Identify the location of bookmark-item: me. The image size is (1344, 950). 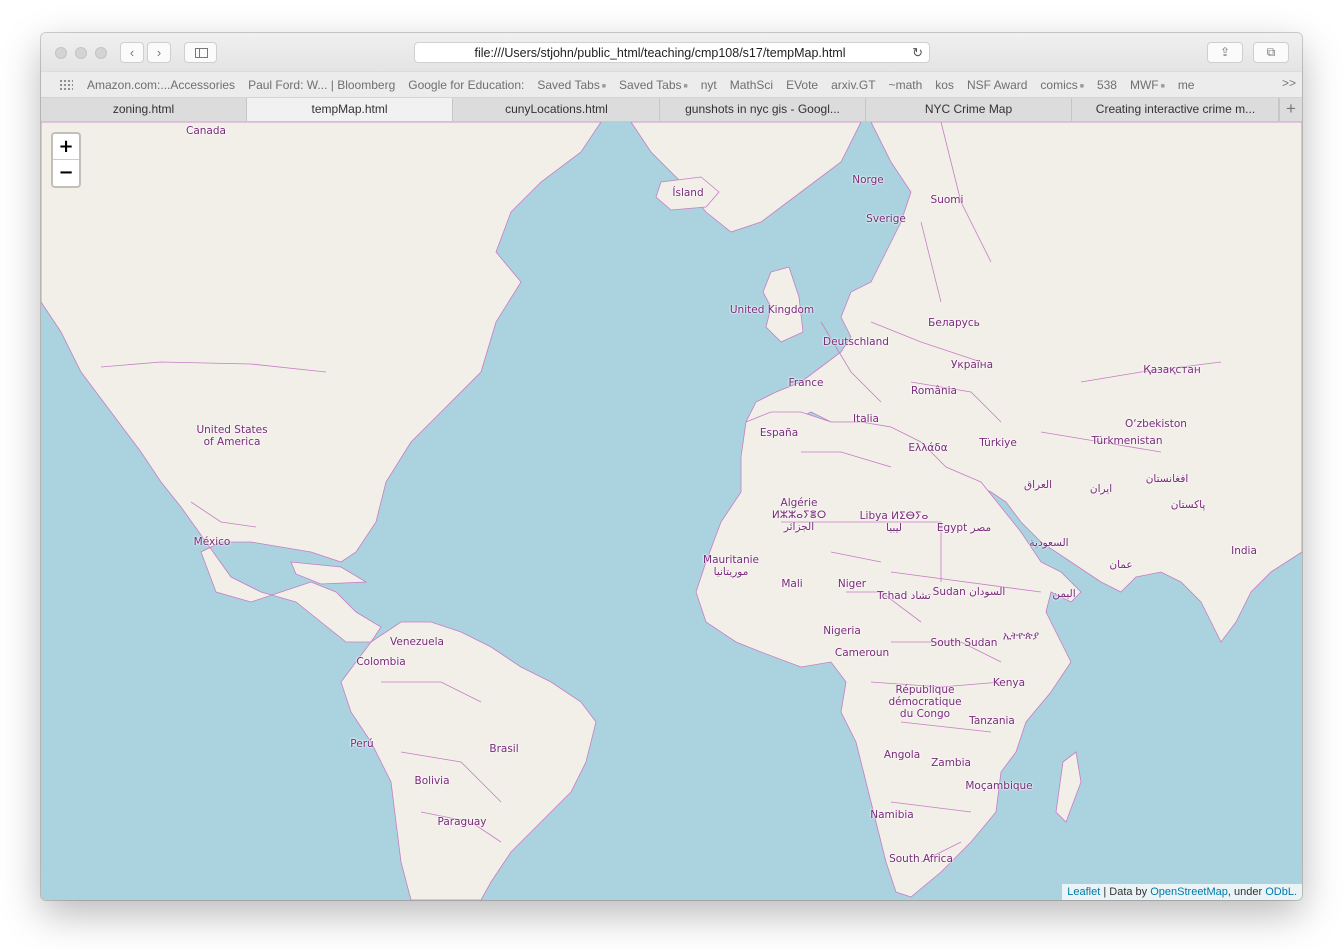
(1186, 85).